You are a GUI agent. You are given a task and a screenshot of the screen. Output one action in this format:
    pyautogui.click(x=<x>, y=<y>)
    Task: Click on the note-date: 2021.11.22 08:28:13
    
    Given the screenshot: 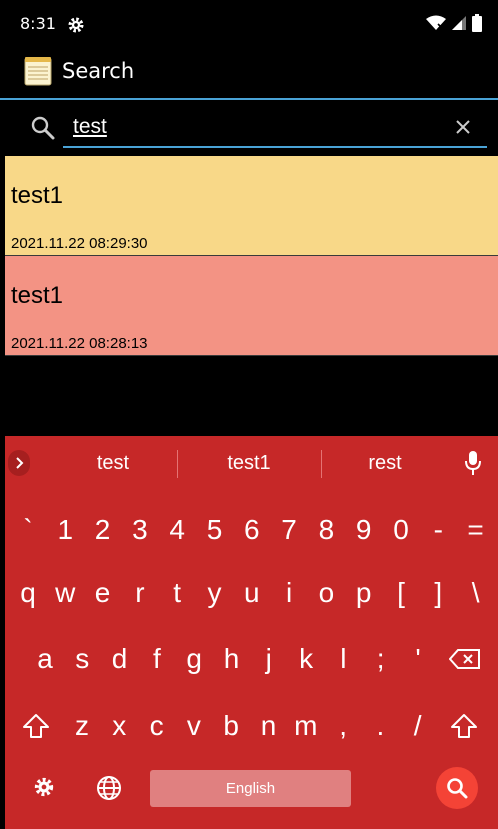 What is the action you would take?
    pyautogui.click(x=79, y=343)
    